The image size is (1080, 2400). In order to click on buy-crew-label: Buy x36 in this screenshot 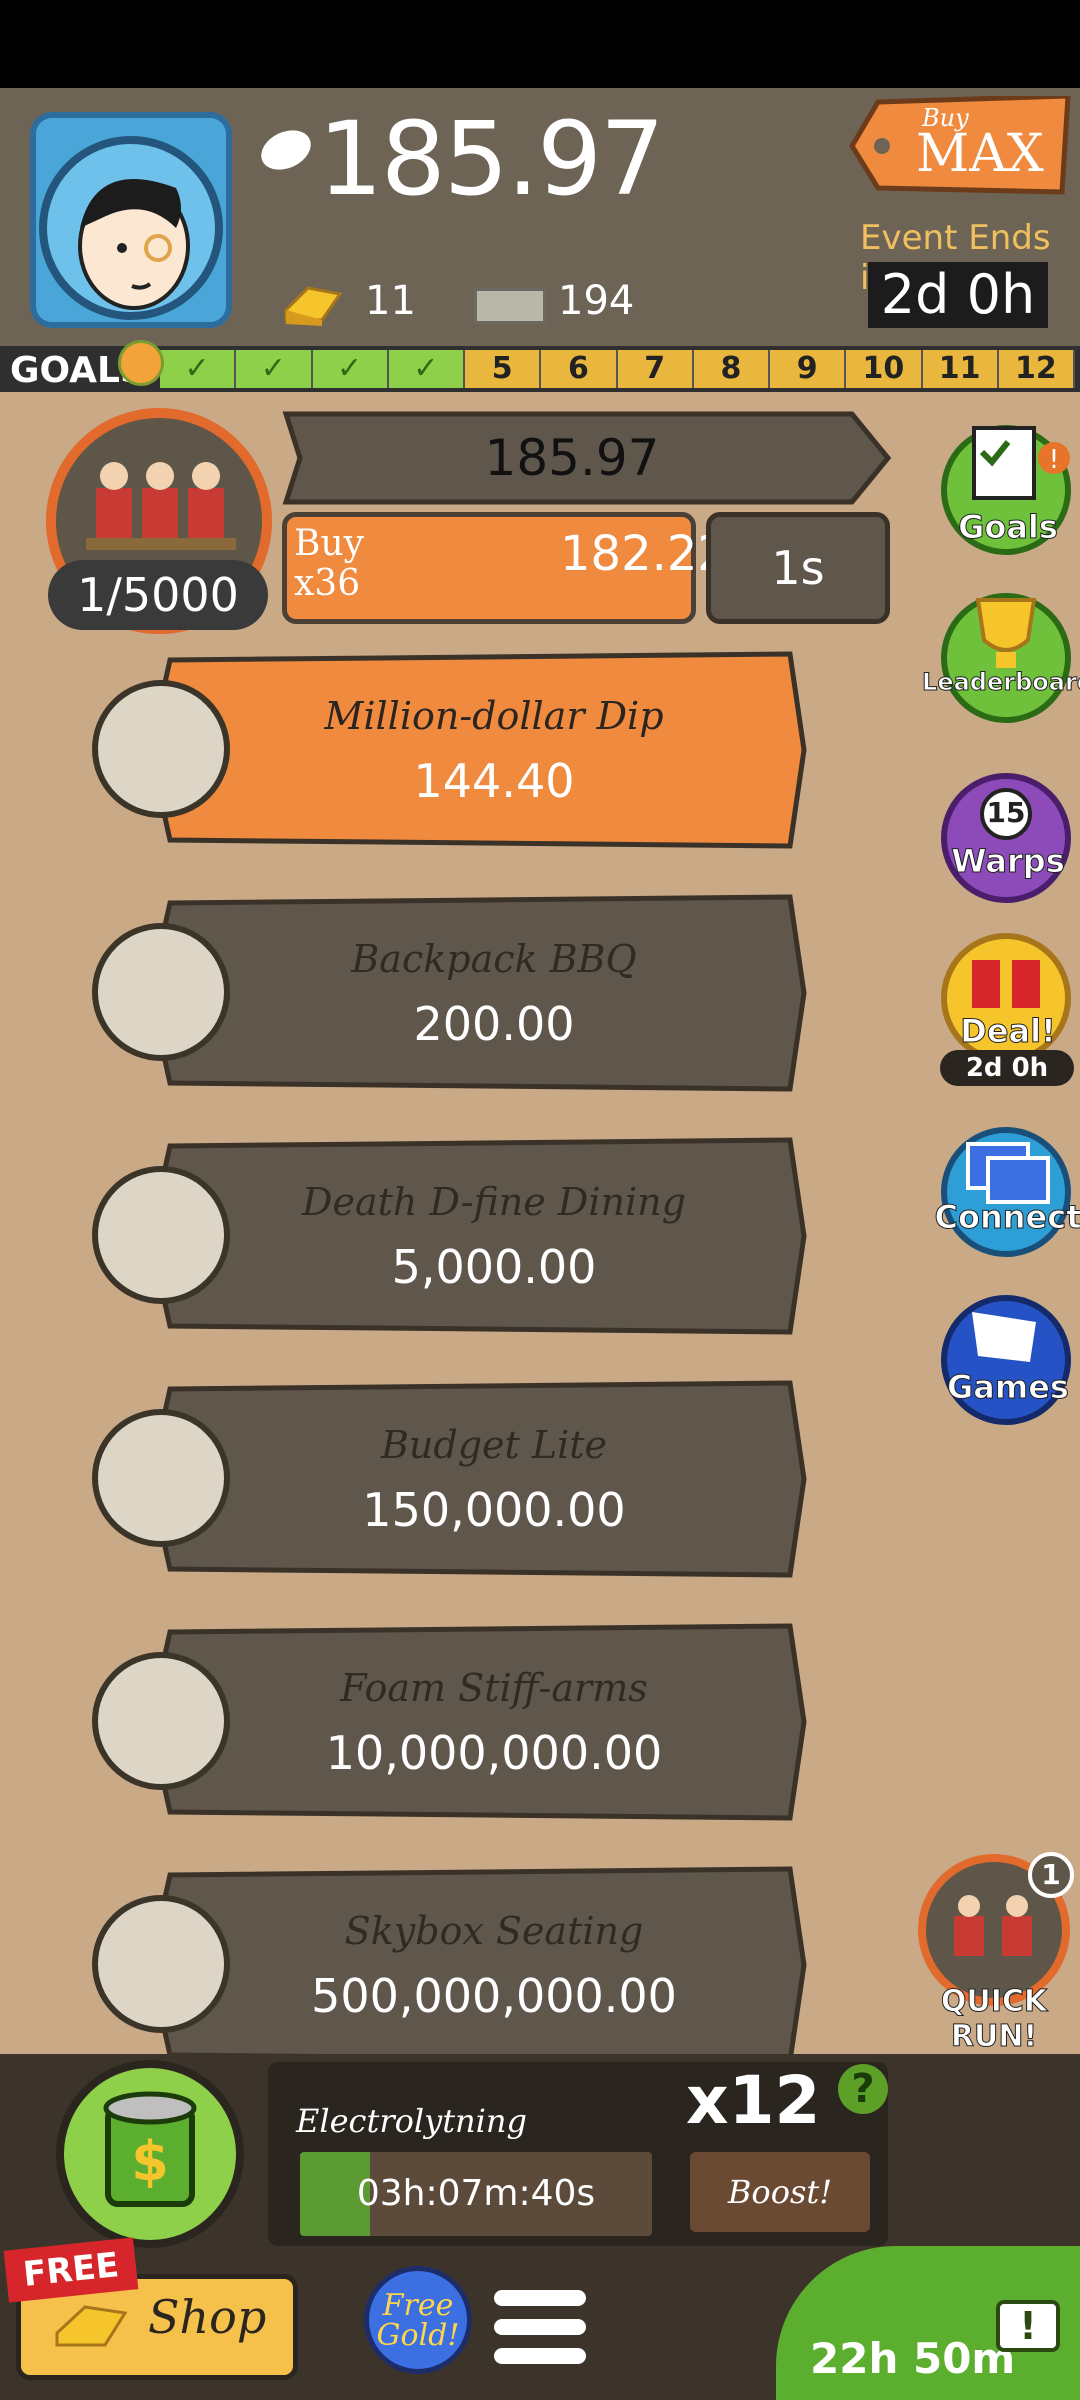, I will do `click(329, 564)`.